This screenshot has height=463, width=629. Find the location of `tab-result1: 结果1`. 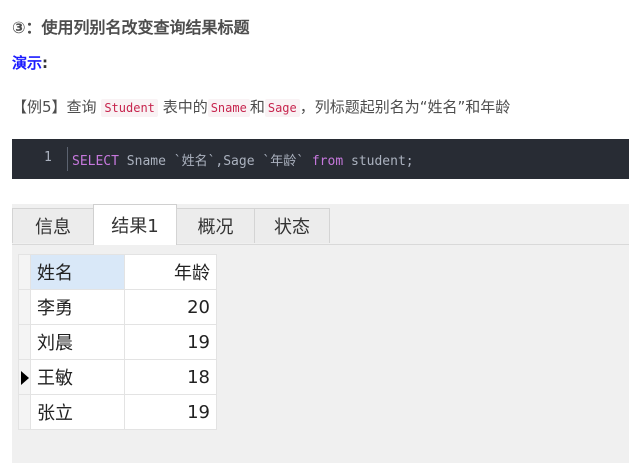

tab-result1: 结果1 is located at coordinates (135, 224).